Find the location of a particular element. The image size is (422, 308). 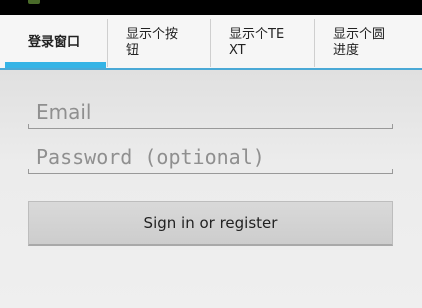

tab-login-window: 登录窗口 is located at coordinates (54, 41).